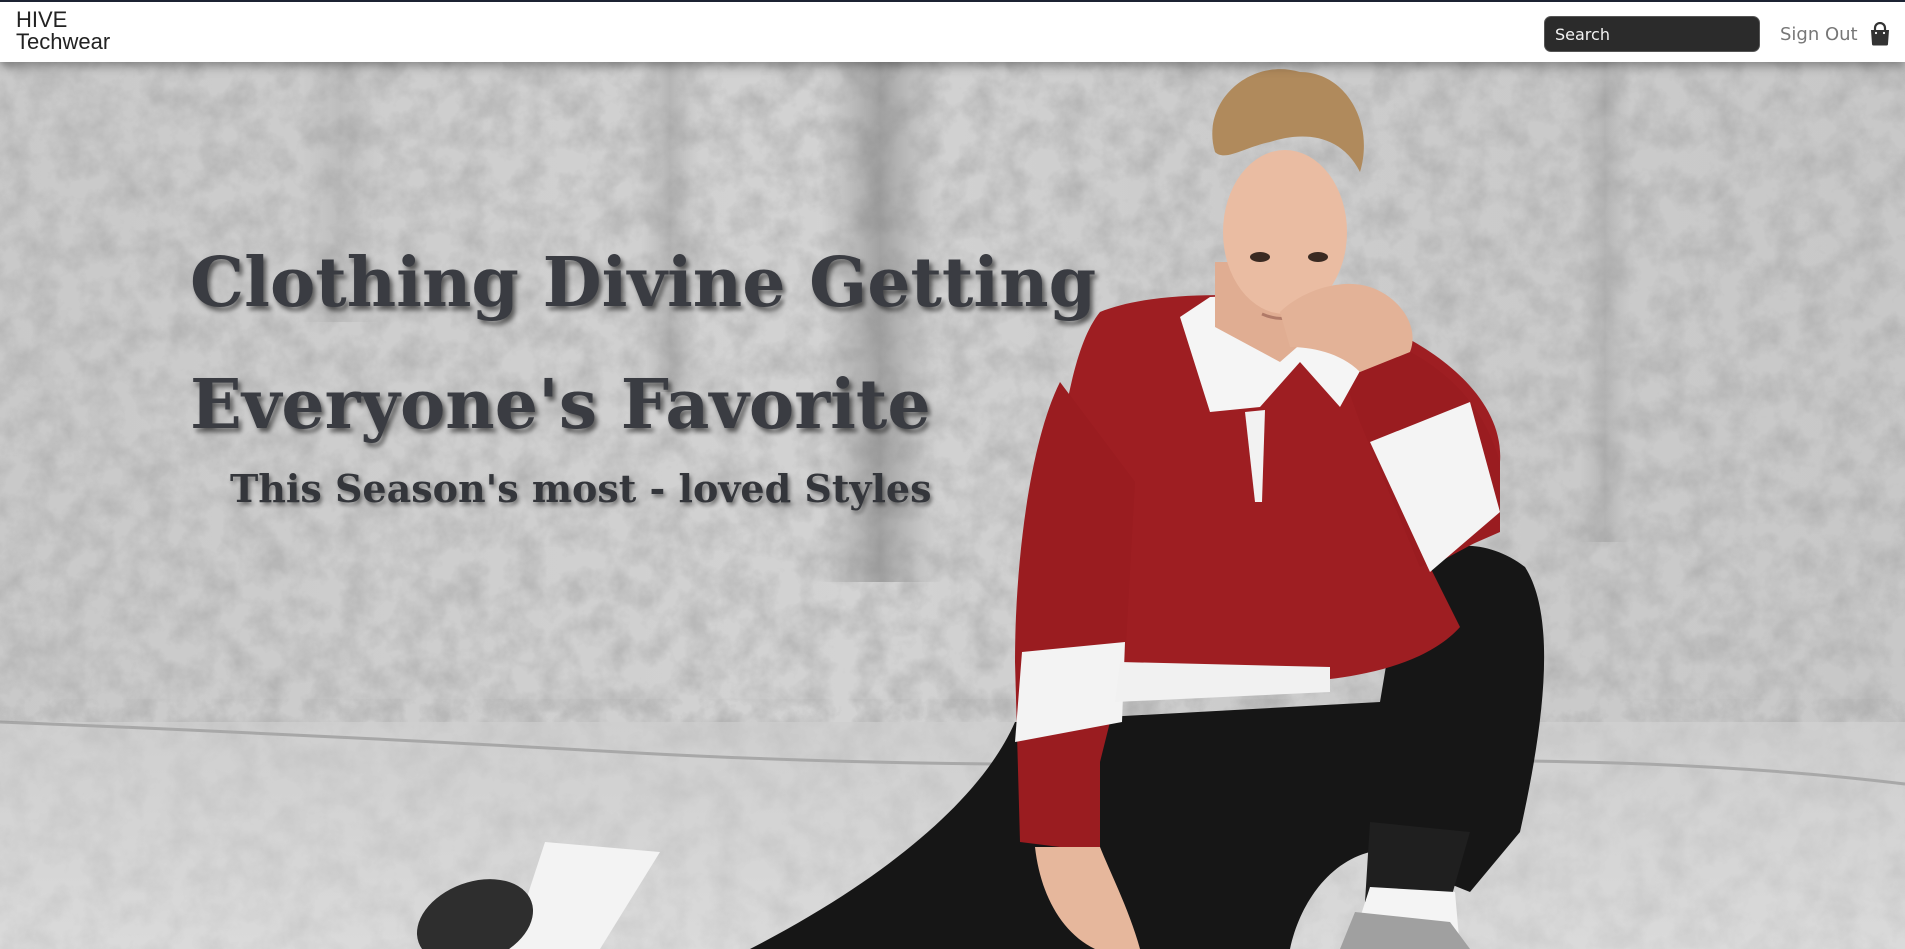  I want to click on hero-headline-line2: Everyone's Favorite, so click(560, 405).